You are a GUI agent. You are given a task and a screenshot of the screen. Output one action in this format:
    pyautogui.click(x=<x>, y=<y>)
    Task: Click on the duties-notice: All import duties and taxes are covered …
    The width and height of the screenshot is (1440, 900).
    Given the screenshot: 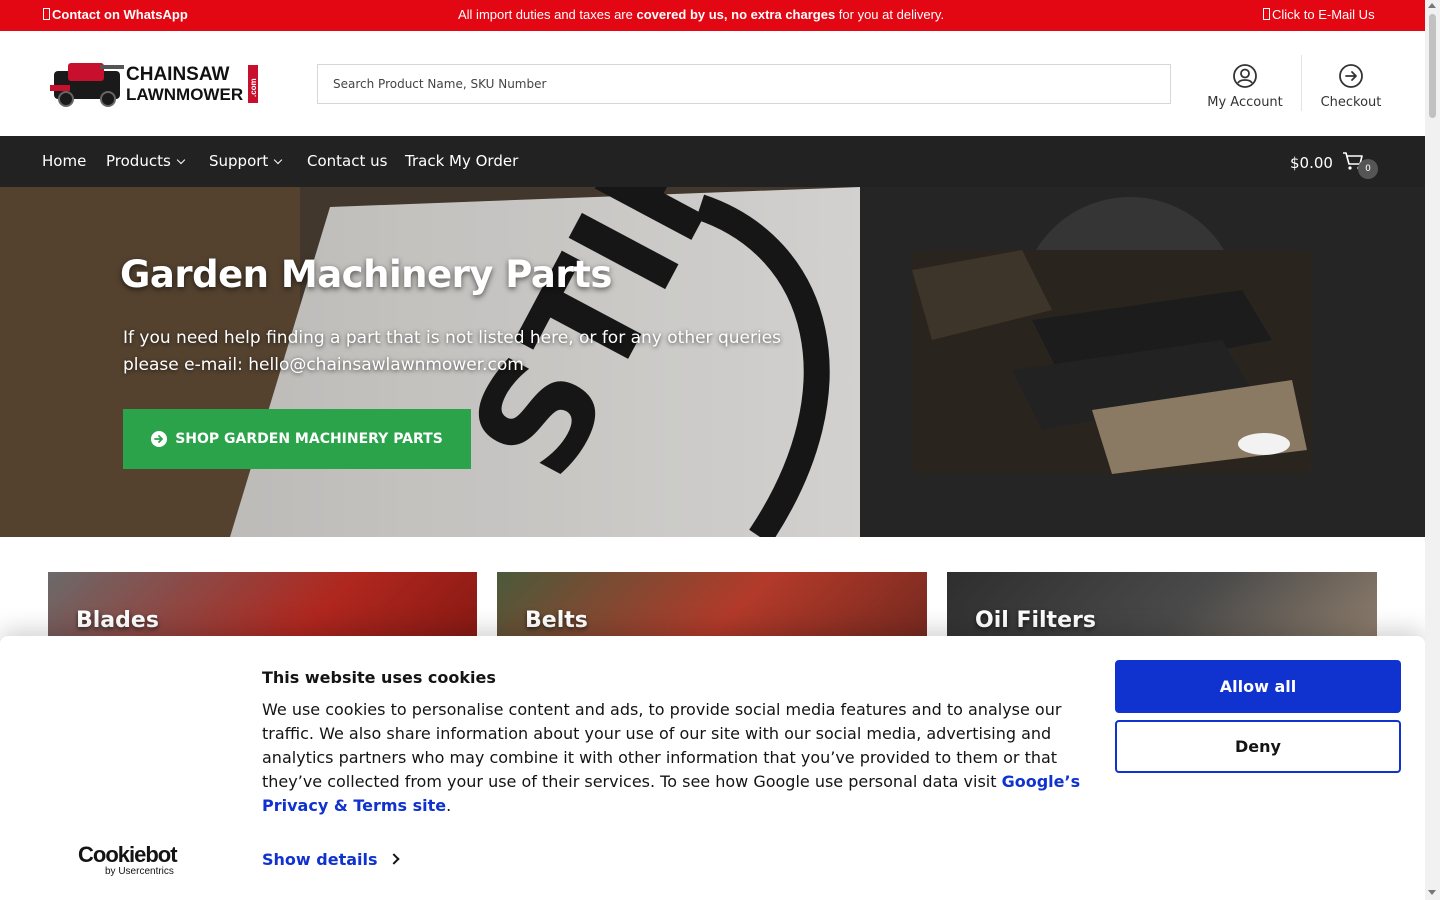 What is the action you would take?
    pyautogui.click(x=701, y=14)
    